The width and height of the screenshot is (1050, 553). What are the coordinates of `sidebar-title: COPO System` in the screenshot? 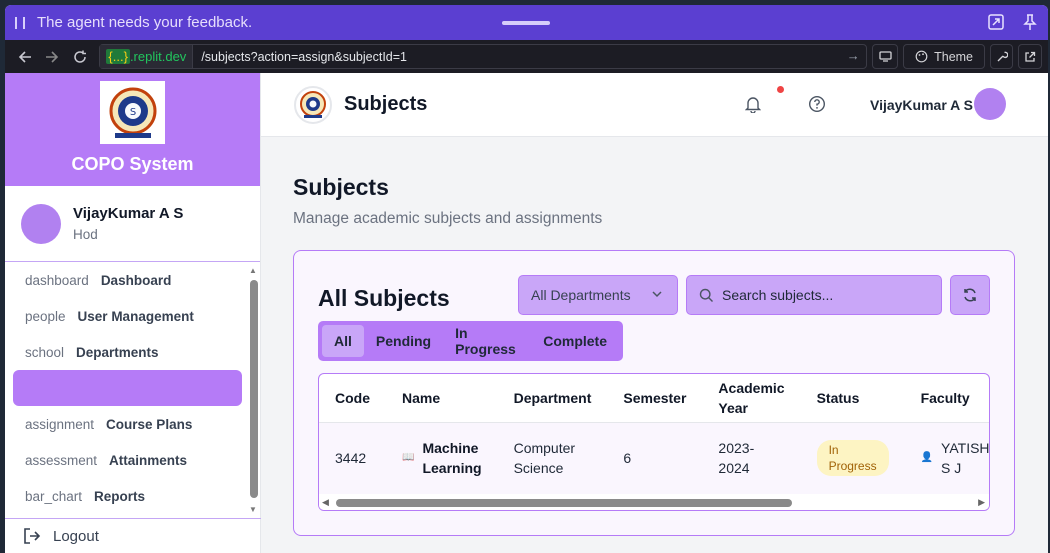 It's located at (132, 164).